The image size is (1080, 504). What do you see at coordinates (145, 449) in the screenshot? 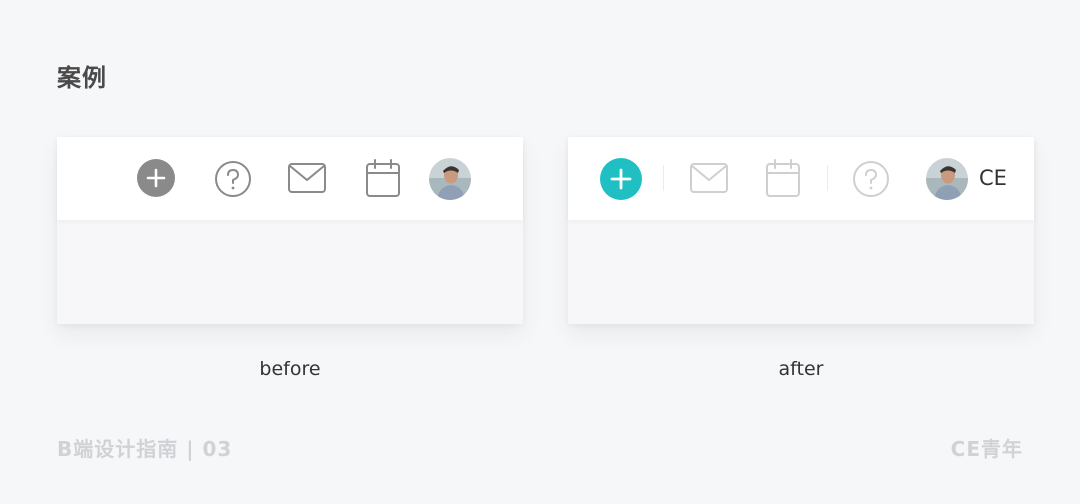
I see `footer-series-label: B端设计指南 | 03` at bounding box center [145, 449].